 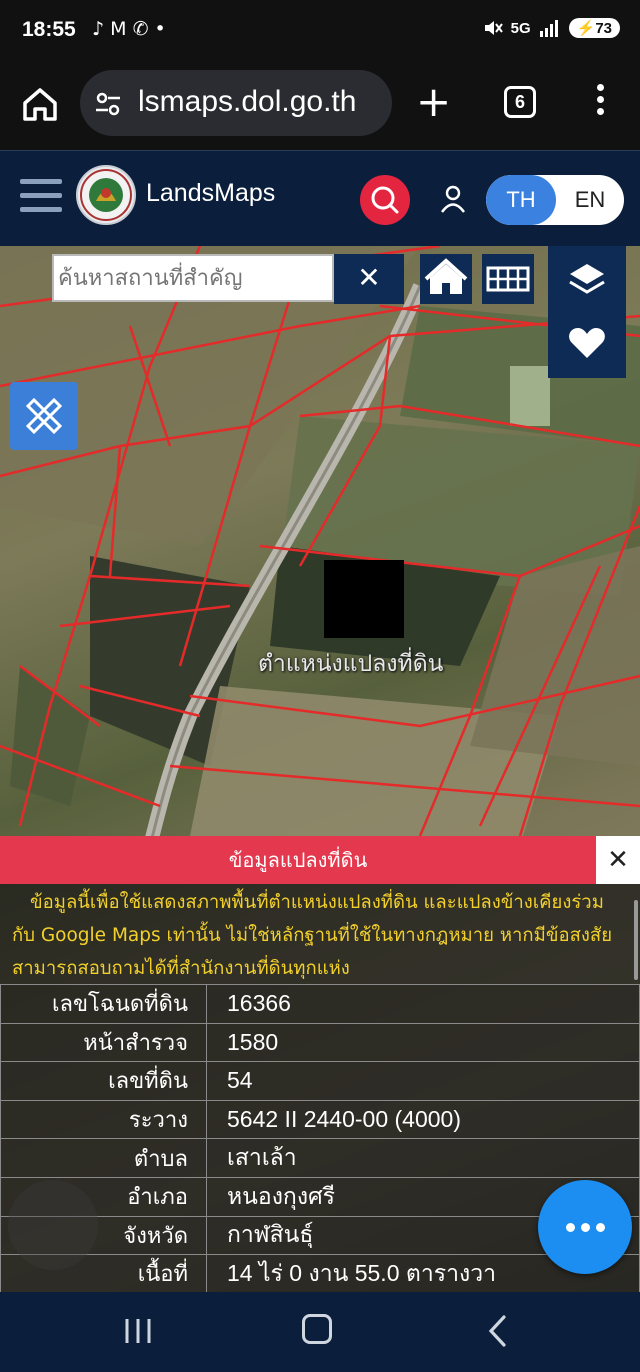 I want to click on status-indicators: 5G ⚡73, so click(x=551, y=28).